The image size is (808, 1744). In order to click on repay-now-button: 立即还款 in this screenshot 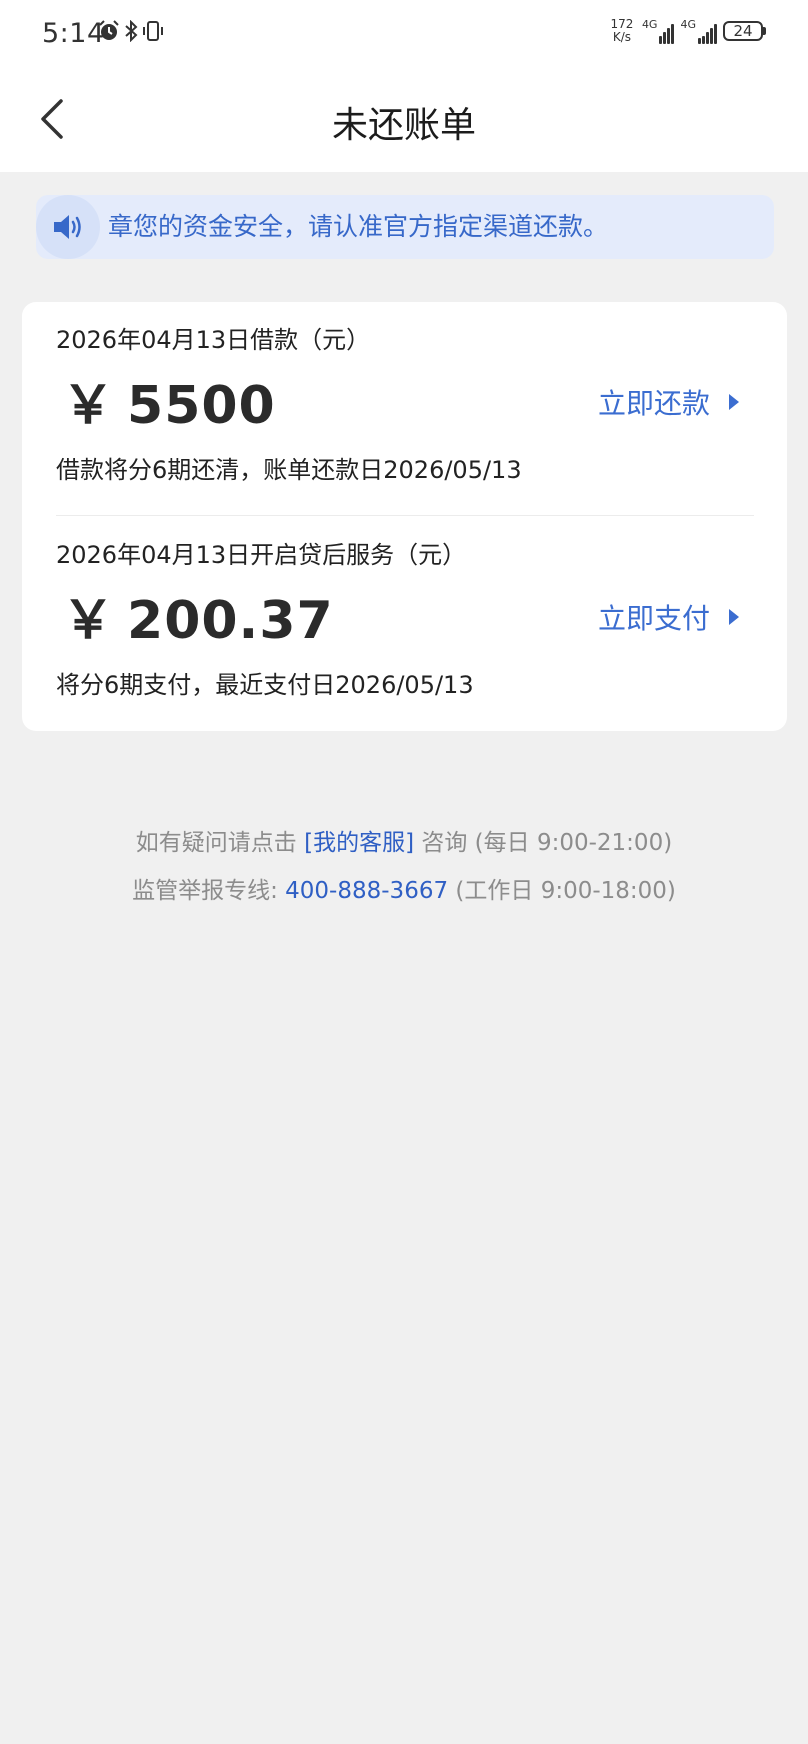, I will do `click(669, 402)`.